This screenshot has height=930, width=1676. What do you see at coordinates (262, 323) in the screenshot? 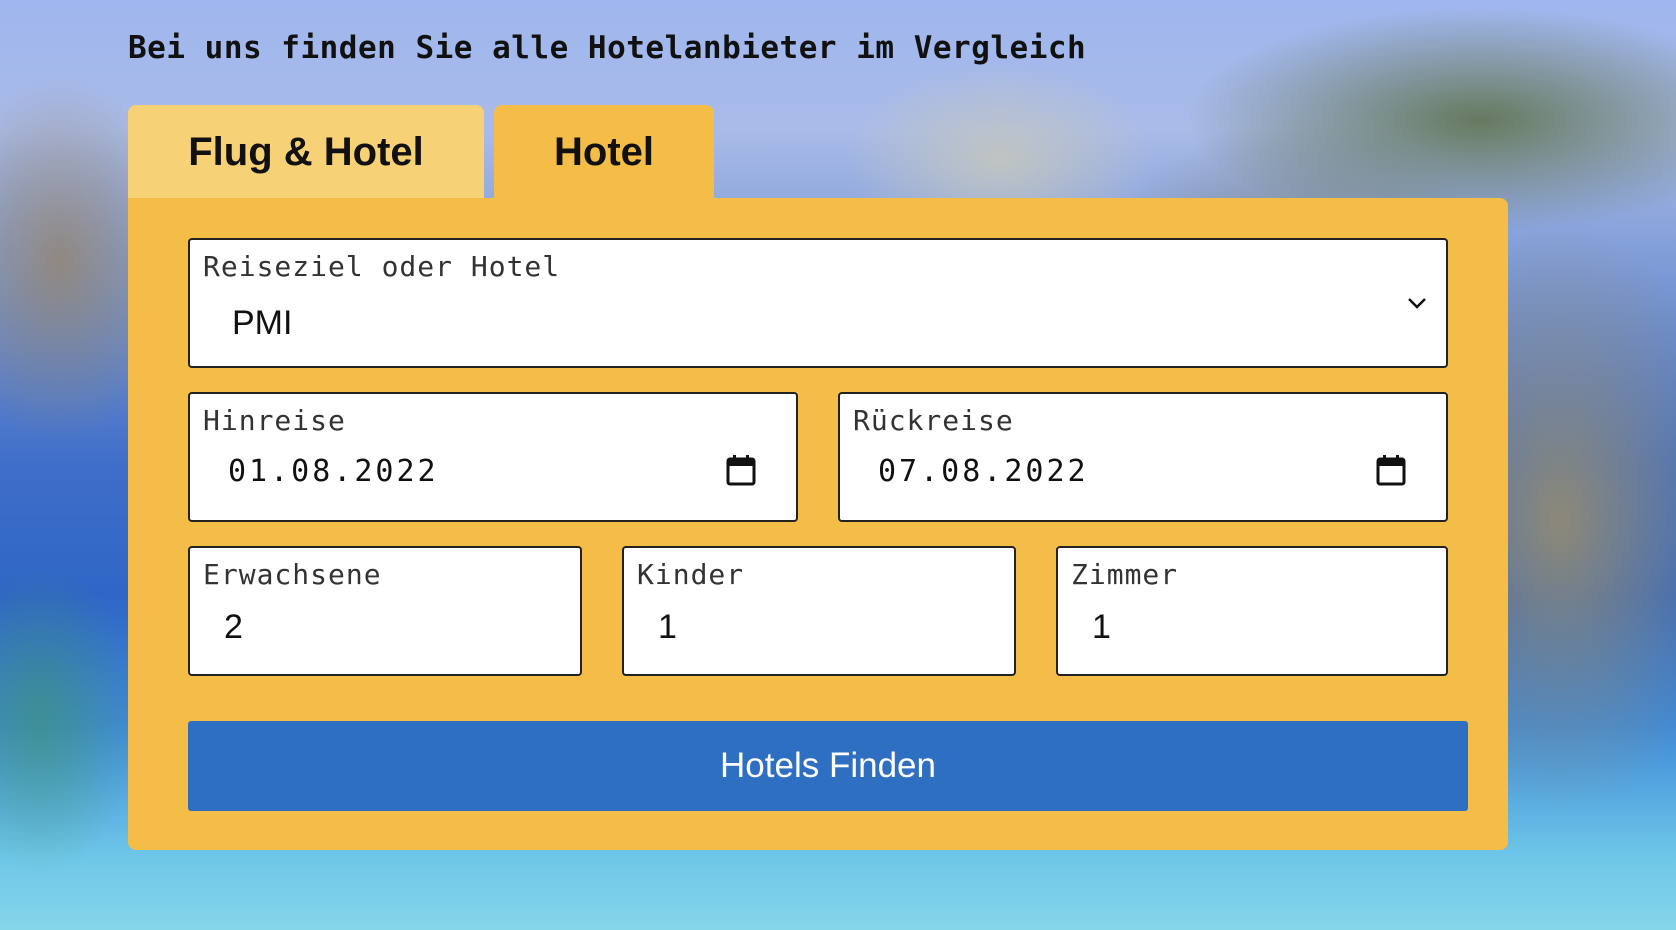
I see `destination-value: PMI` at bounding box center [262, 323].